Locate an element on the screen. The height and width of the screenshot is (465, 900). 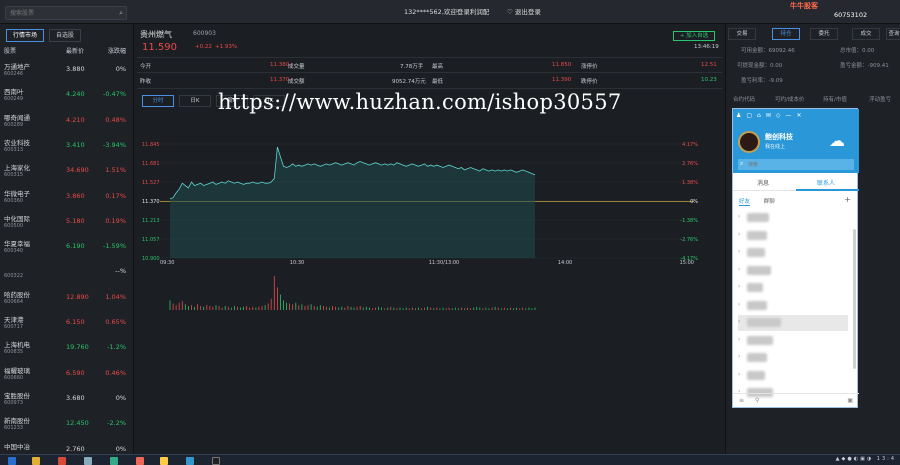
browser-icon is located at coordinates (62, 461).